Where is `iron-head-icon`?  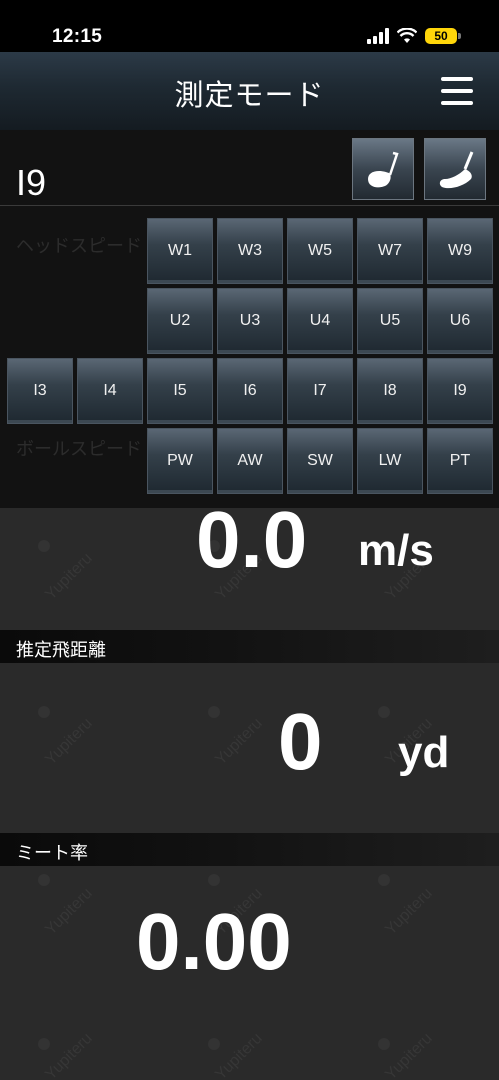 iron-head-icon is located at coordinates (456, 170).